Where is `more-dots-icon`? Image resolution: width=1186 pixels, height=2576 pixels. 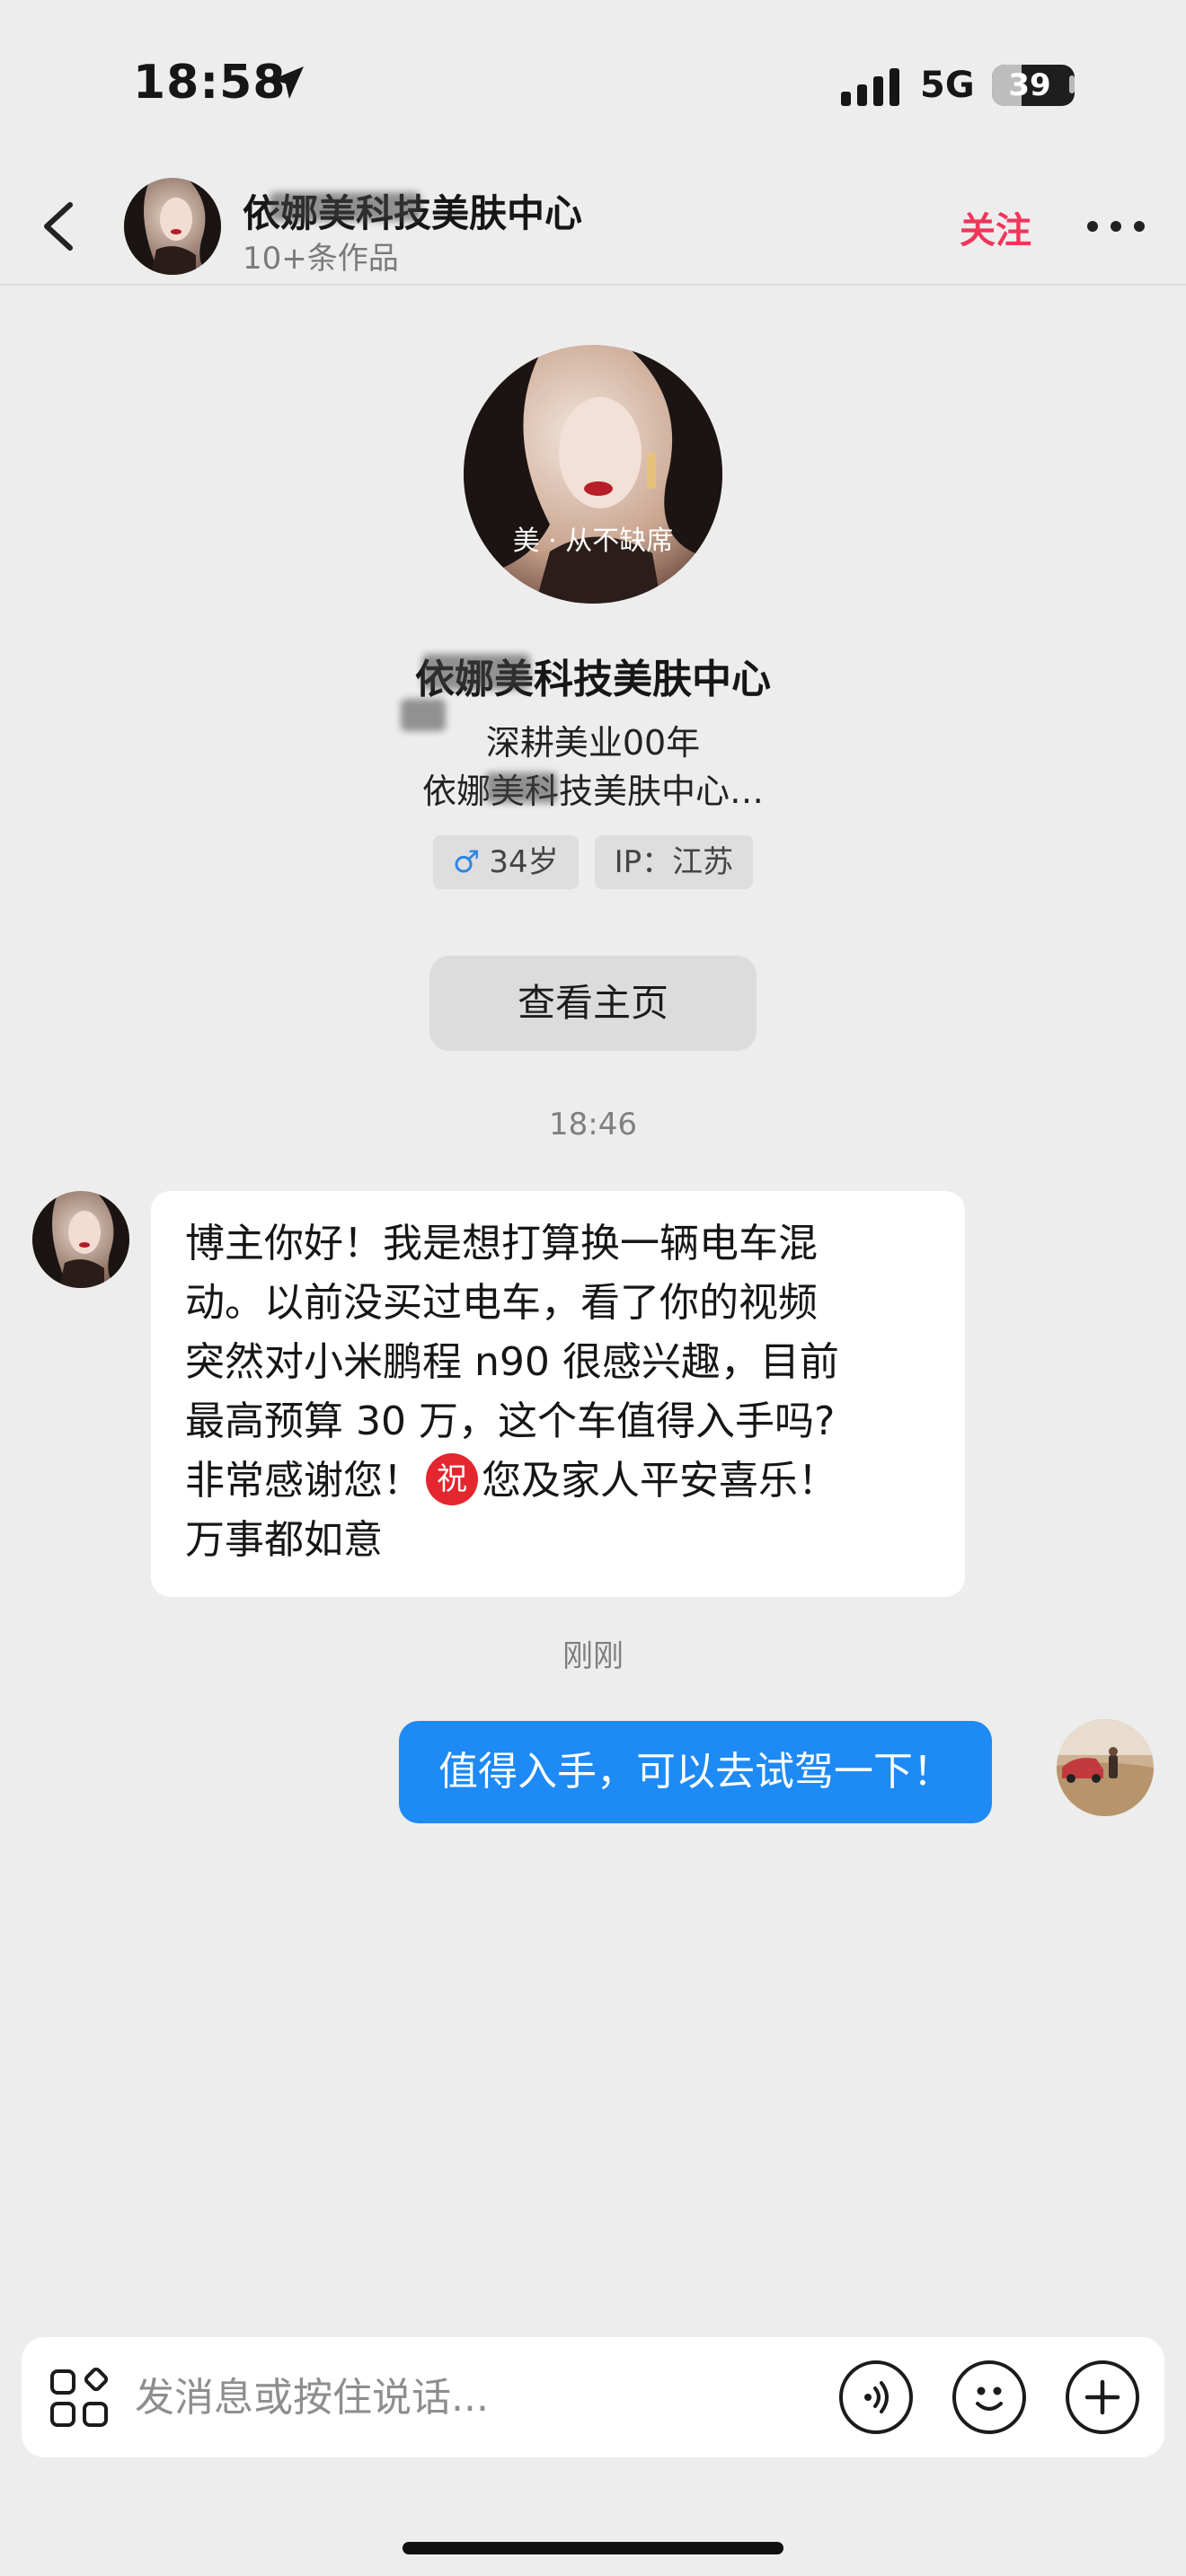 more-dots-icon is located at coordinates (1116, 224).